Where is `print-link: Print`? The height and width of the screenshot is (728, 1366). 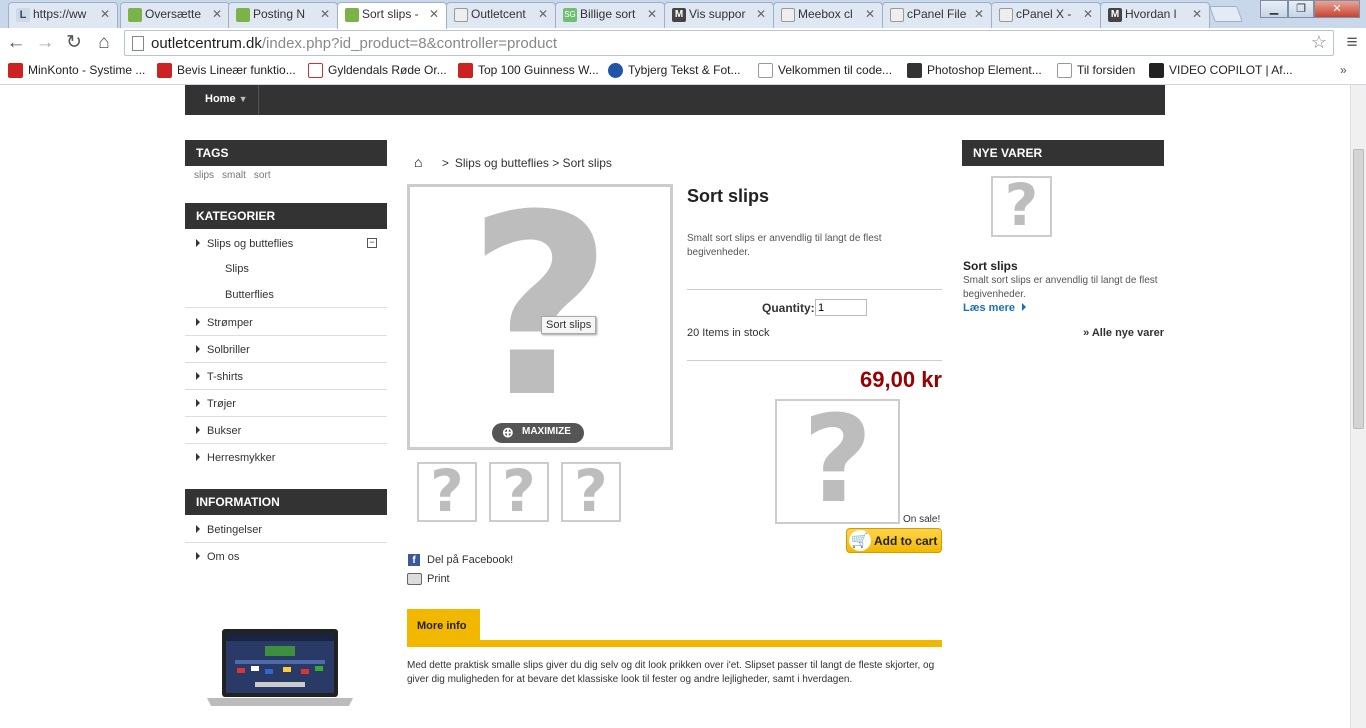 print-link: Print is located at coordinates (428, 579).